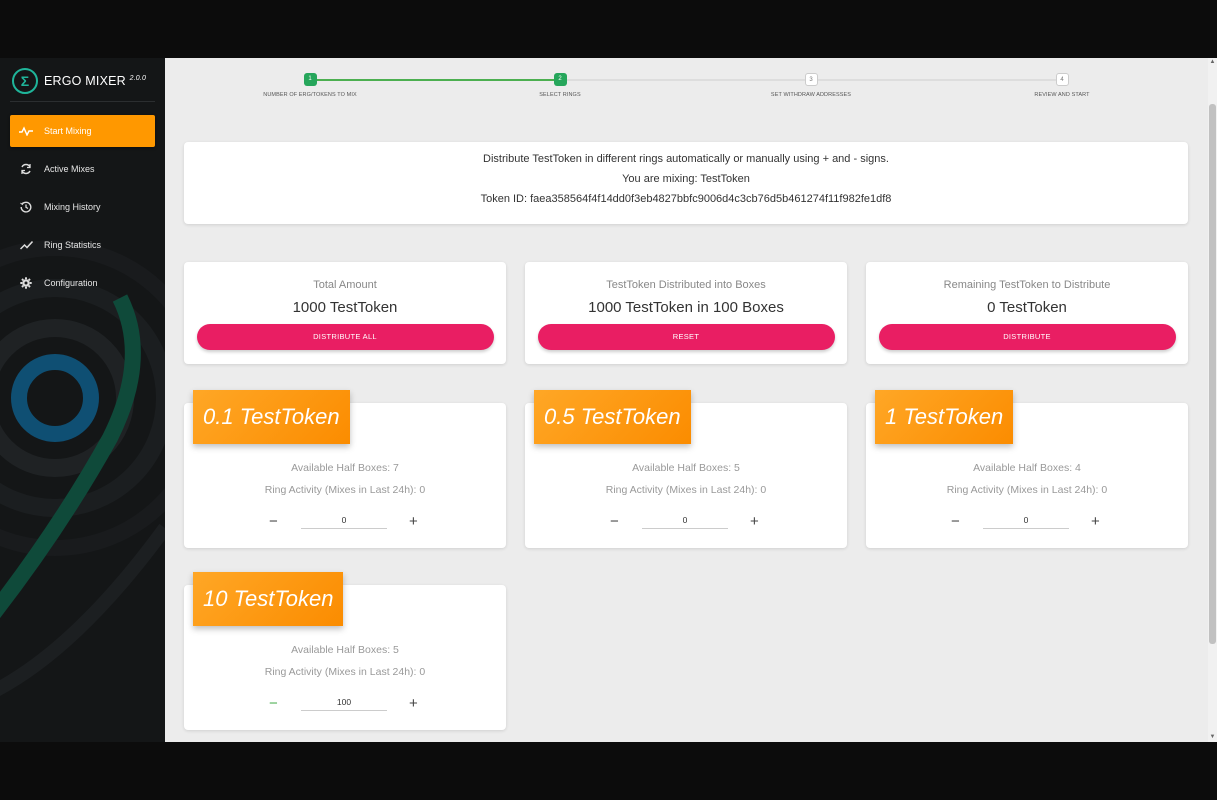  I want to click on reset-button: RESET, so click(686, 337).